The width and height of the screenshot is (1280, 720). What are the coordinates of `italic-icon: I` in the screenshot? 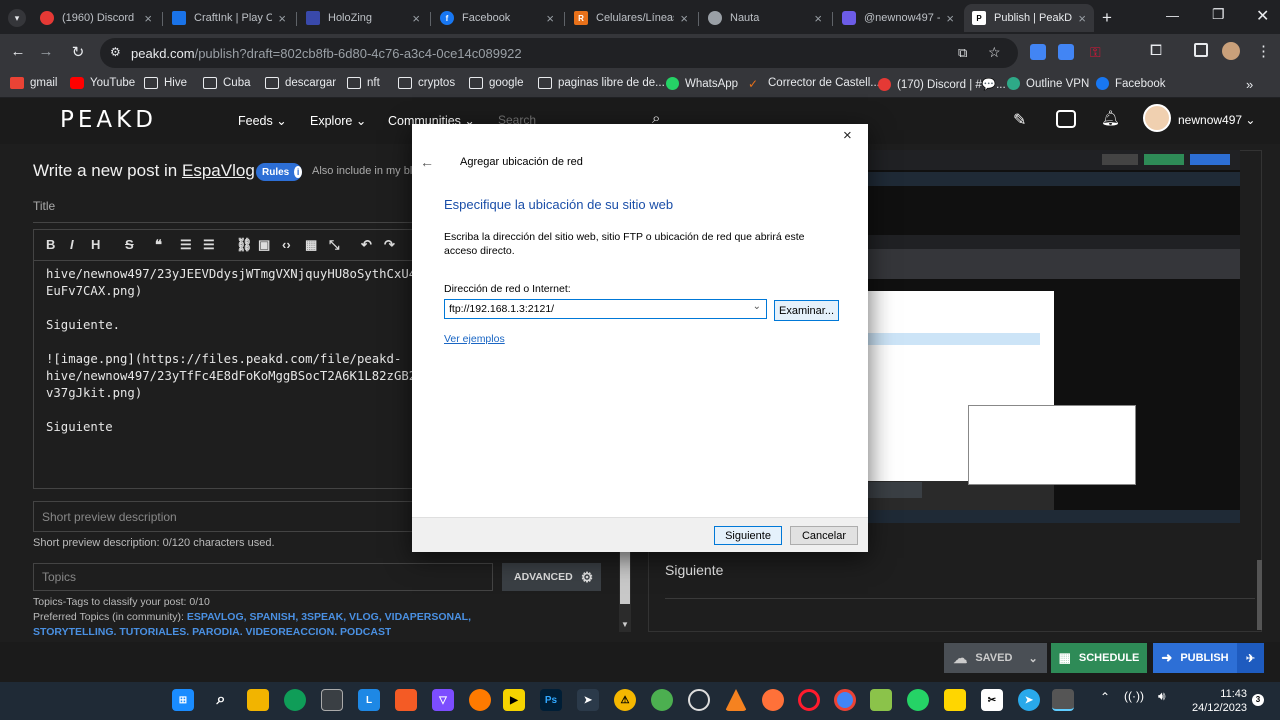 It's located at (72, 244).